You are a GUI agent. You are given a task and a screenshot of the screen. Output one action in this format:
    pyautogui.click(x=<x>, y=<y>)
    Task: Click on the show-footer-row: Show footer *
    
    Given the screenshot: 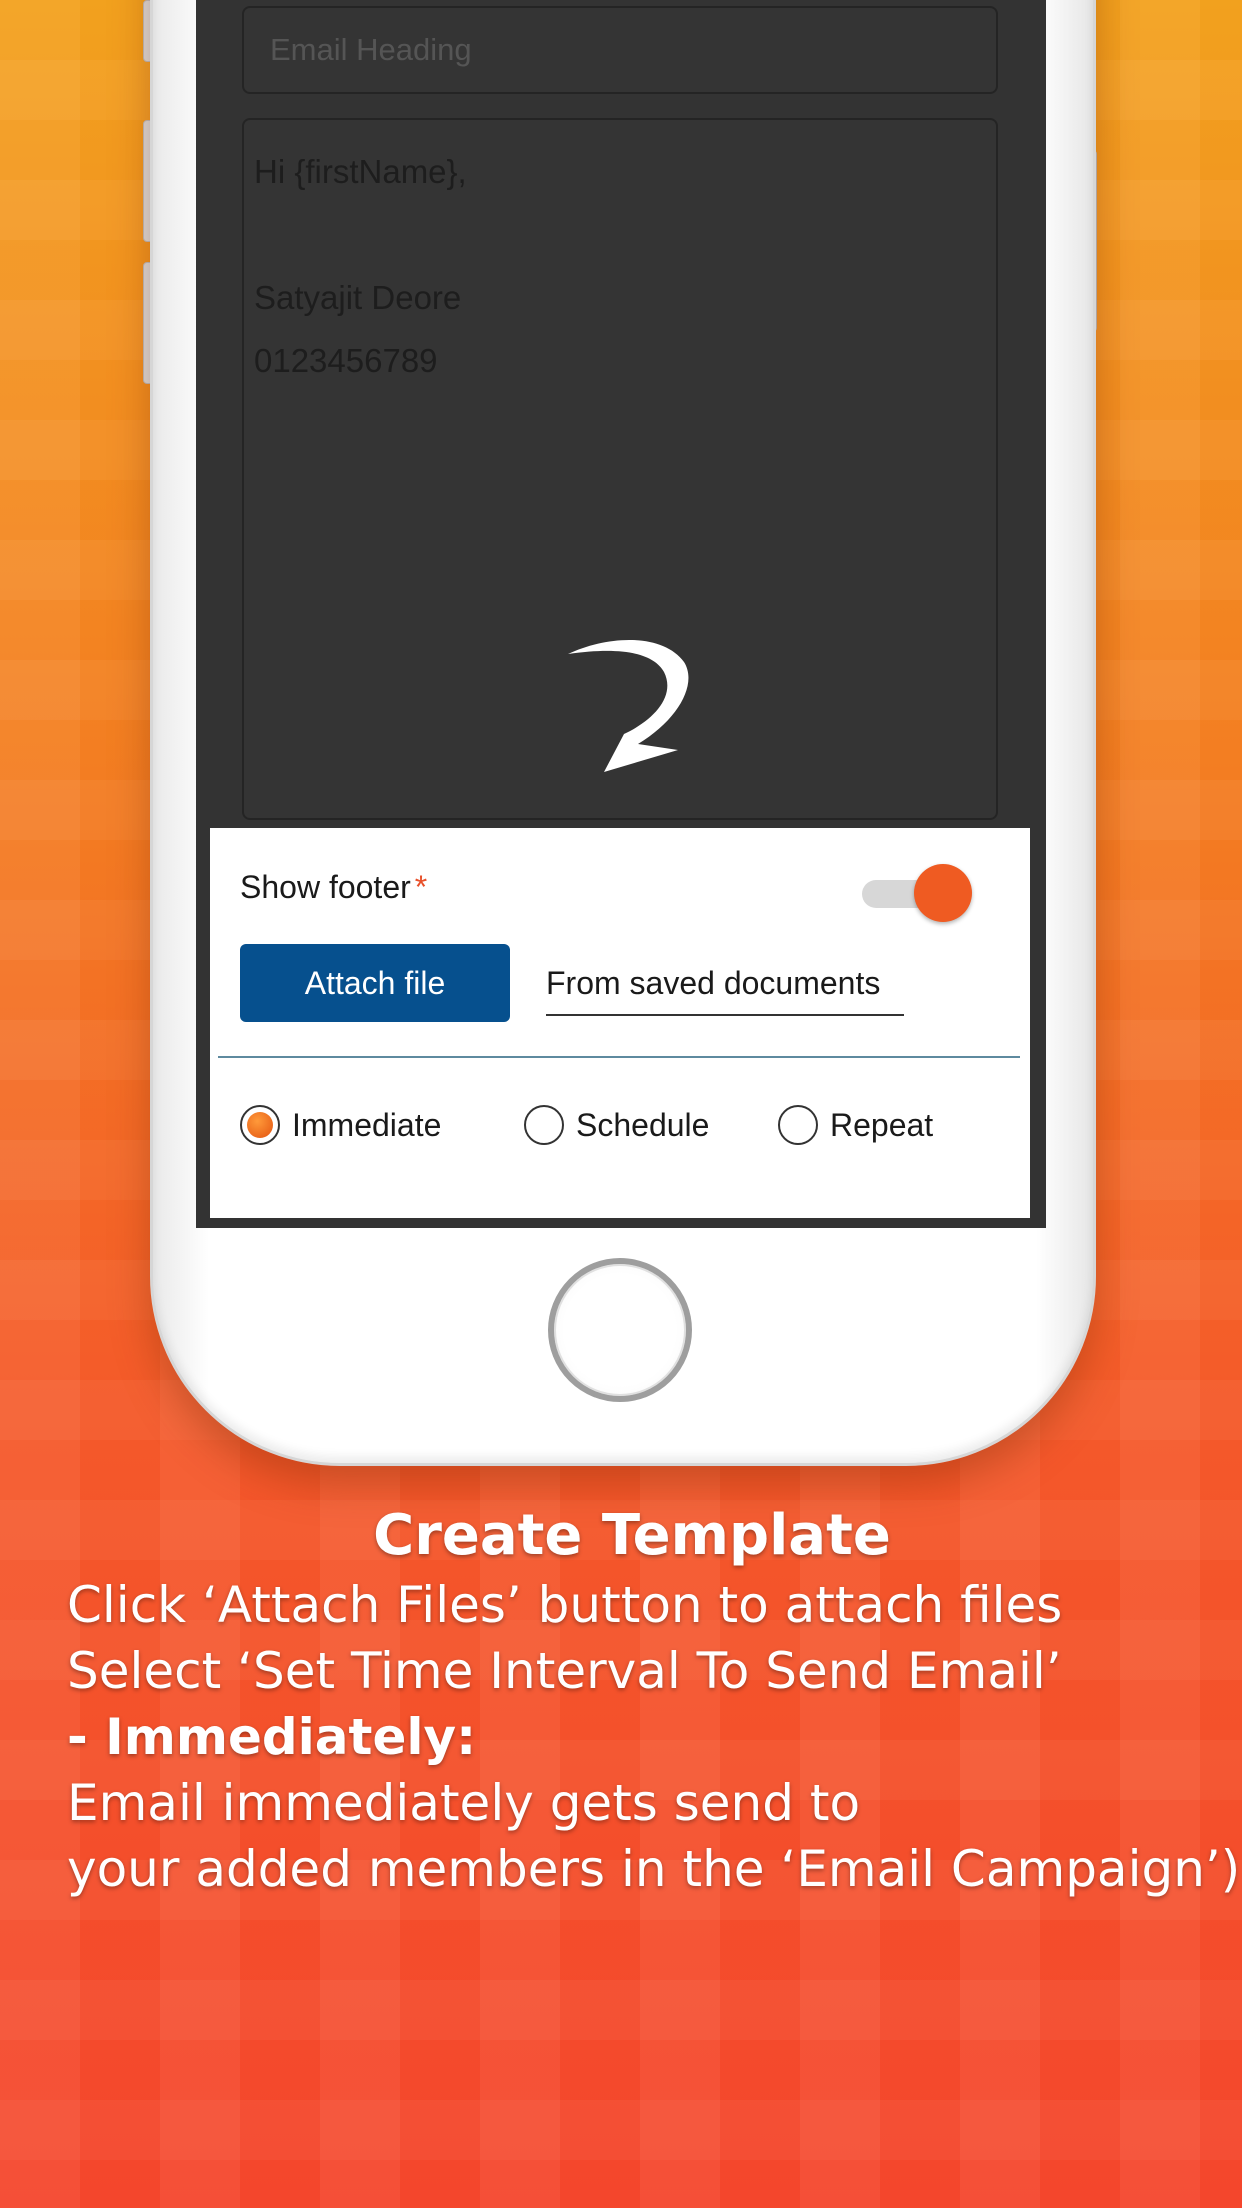 What is the action you would take?
    pyautogui.click(x=333, y=887)
    